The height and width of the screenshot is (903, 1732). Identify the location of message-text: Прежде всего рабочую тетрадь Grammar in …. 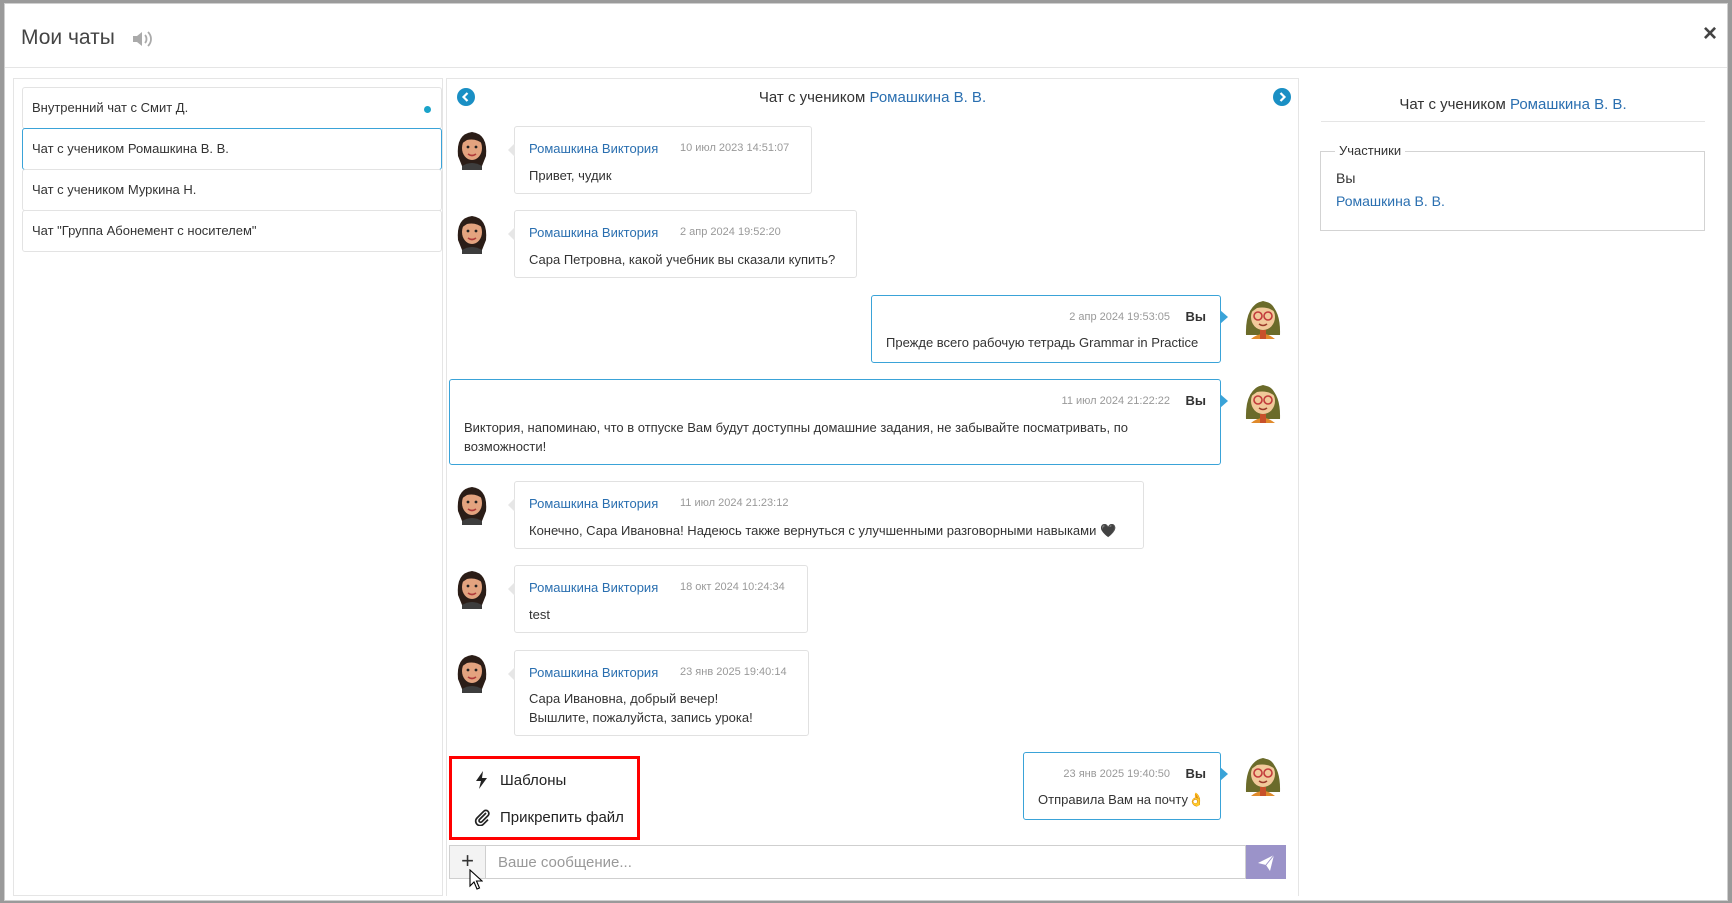
(1042, 342).